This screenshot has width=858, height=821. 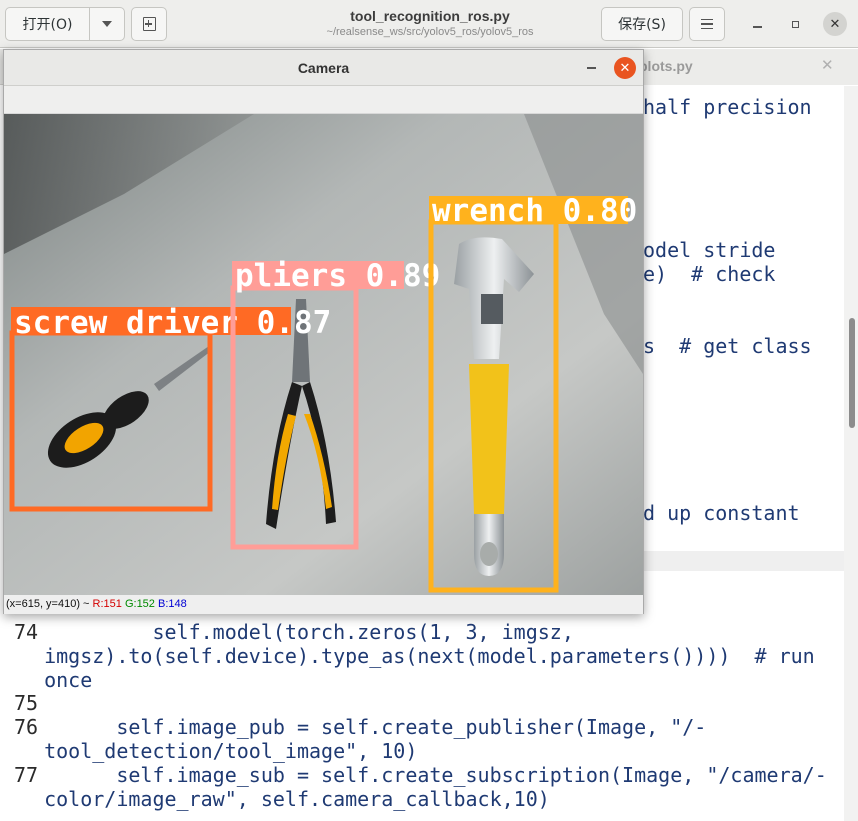 What do you see at coordinates (218, 751) in the screenshot?
I see `code-line: tool_detection/tool_image", 10)` at bounding box center [218, 751].